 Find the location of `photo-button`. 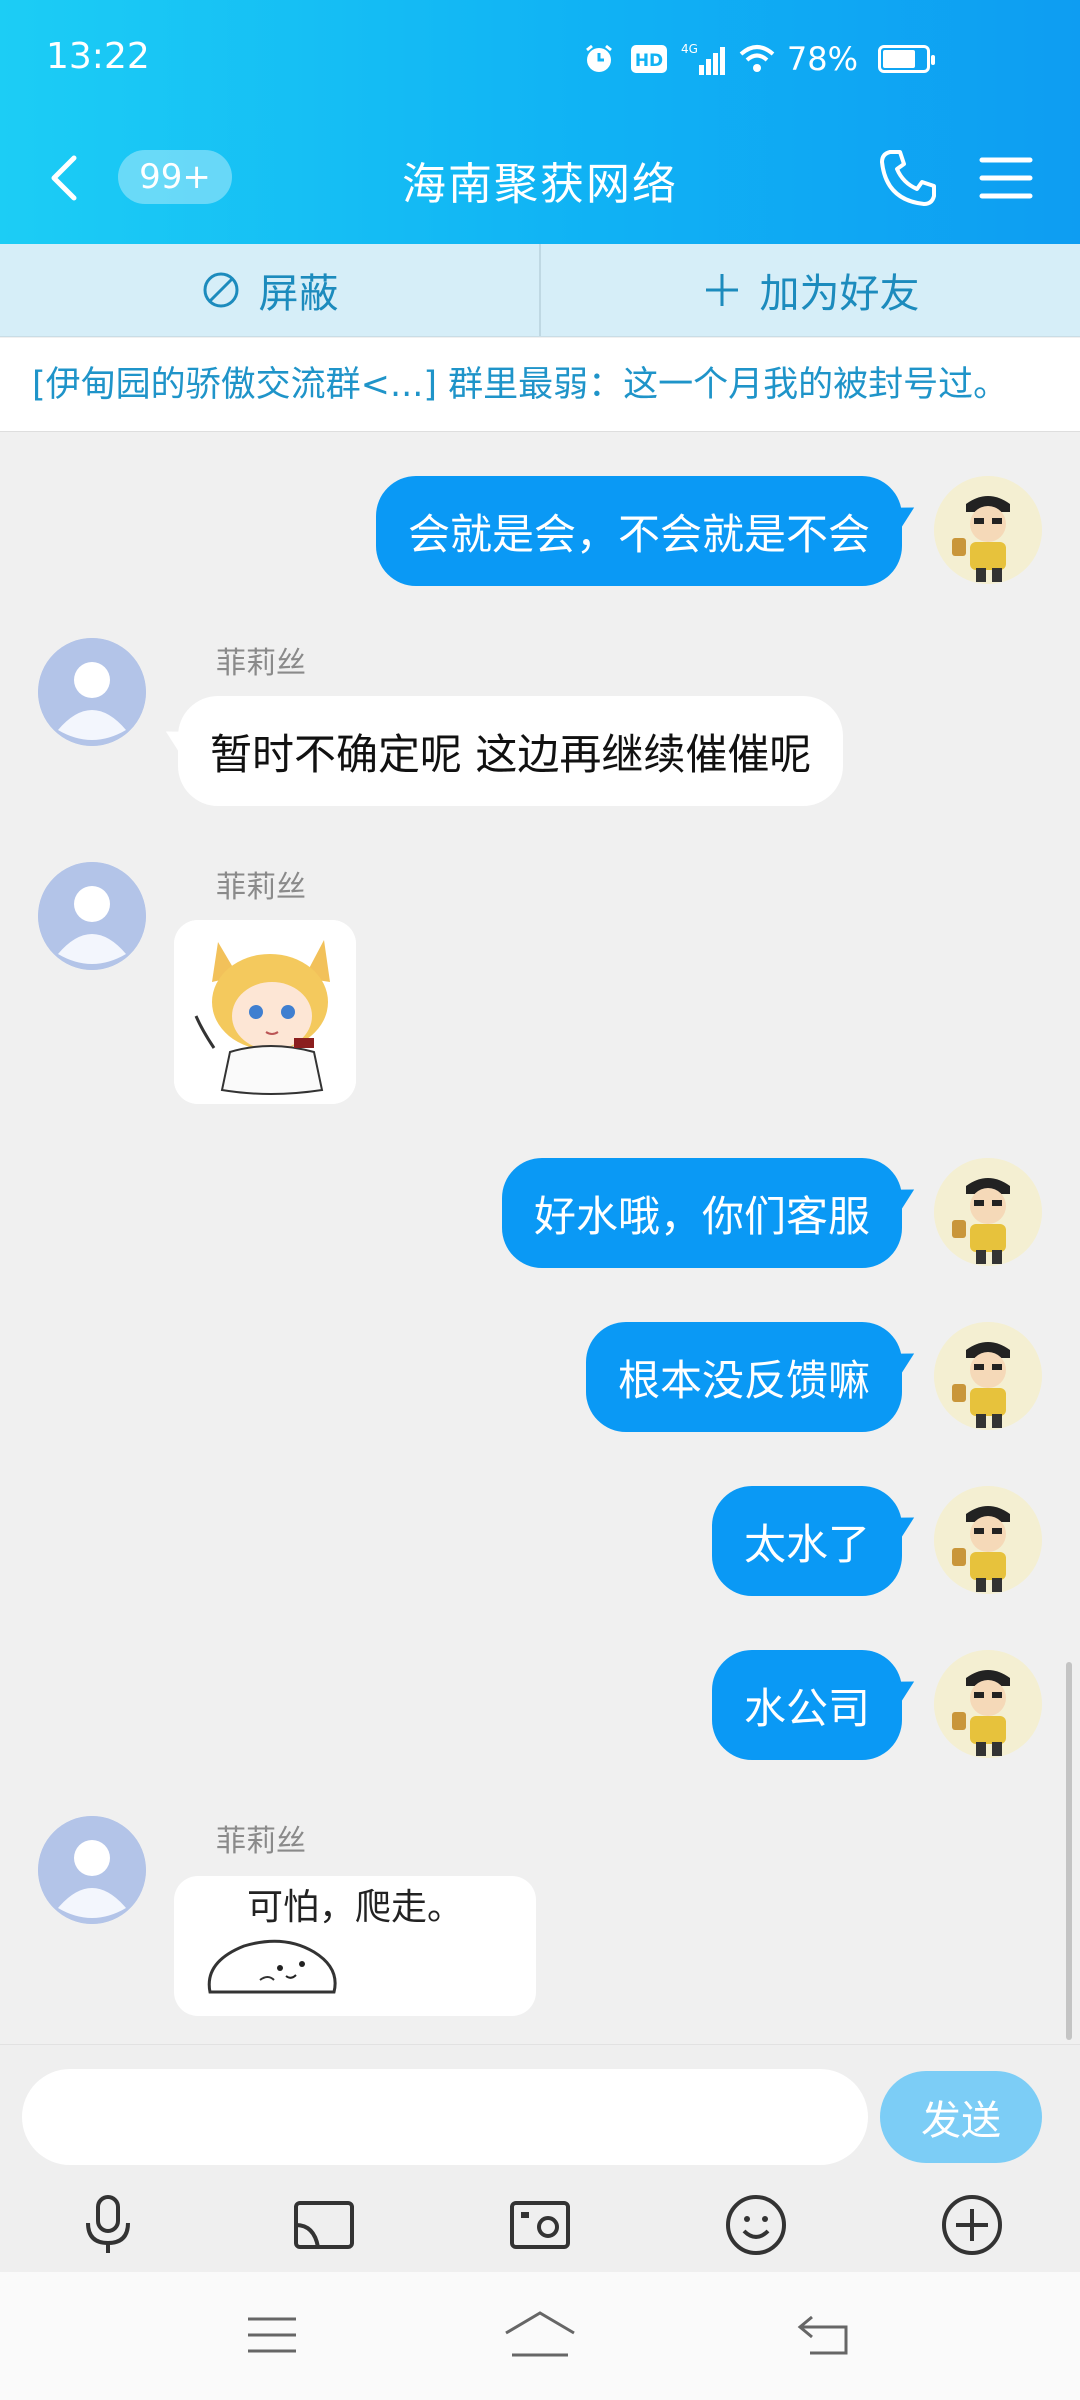

photo-button is located at coordinates (540, 2225).